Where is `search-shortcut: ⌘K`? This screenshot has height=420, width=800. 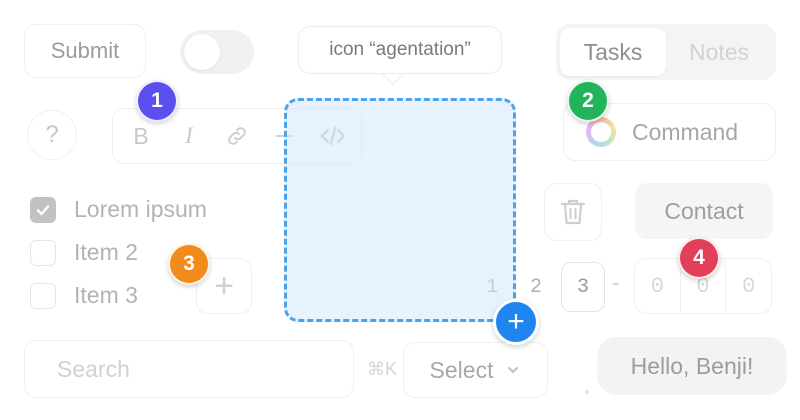 search-shortcut: ⌘K is located at coordinates (382, 368).